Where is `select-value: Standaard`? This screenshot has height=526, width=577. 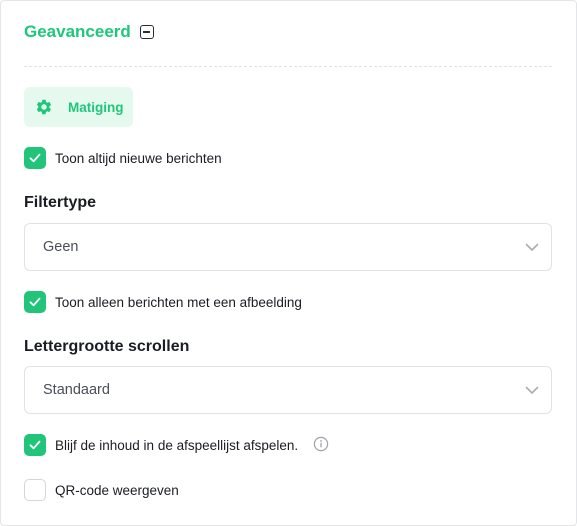 select-value: Standaard is located at coordinates (76, 390).